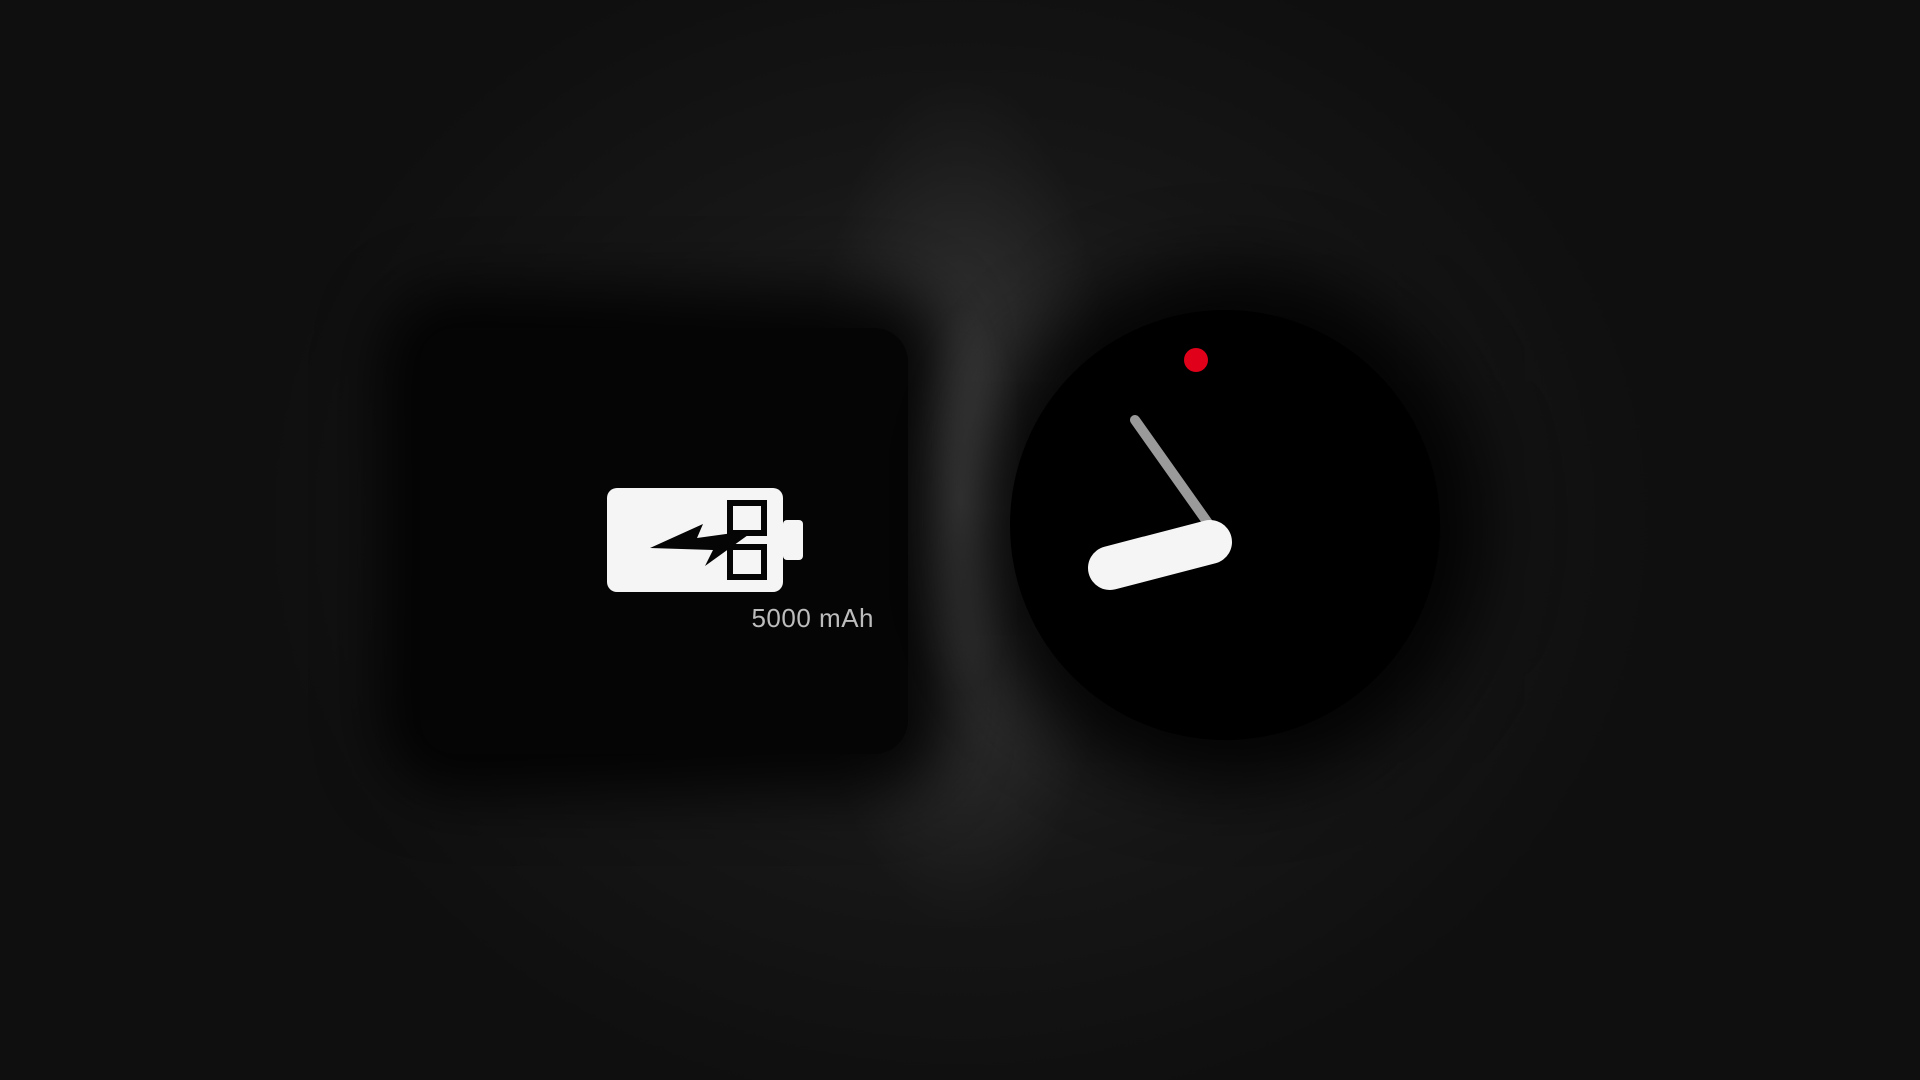  I want to click on indicator-dot, so click(1196, 360).